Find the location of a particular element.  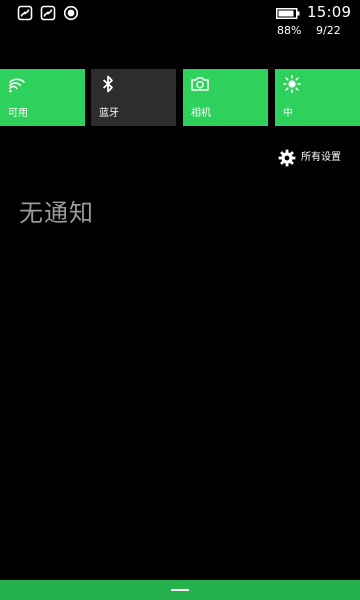

status-date: 9/22 is located at coordinates (328, 30).